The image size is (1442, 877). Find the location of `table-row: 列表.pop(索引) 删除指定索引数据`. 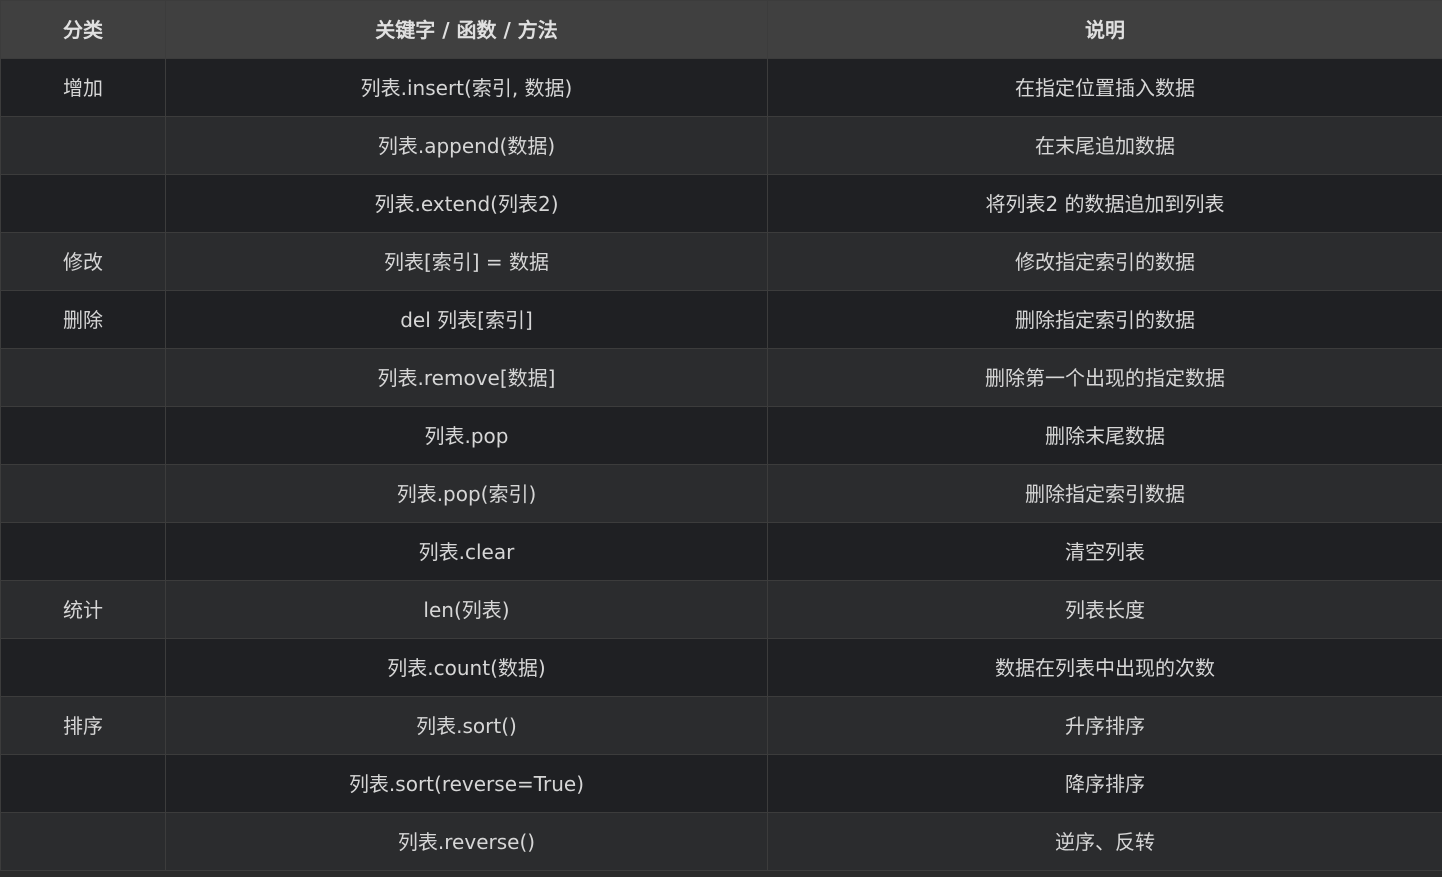

table-row: 列表.pop(索引) 删除指定索引数据 is located at coordinates (721, 493).